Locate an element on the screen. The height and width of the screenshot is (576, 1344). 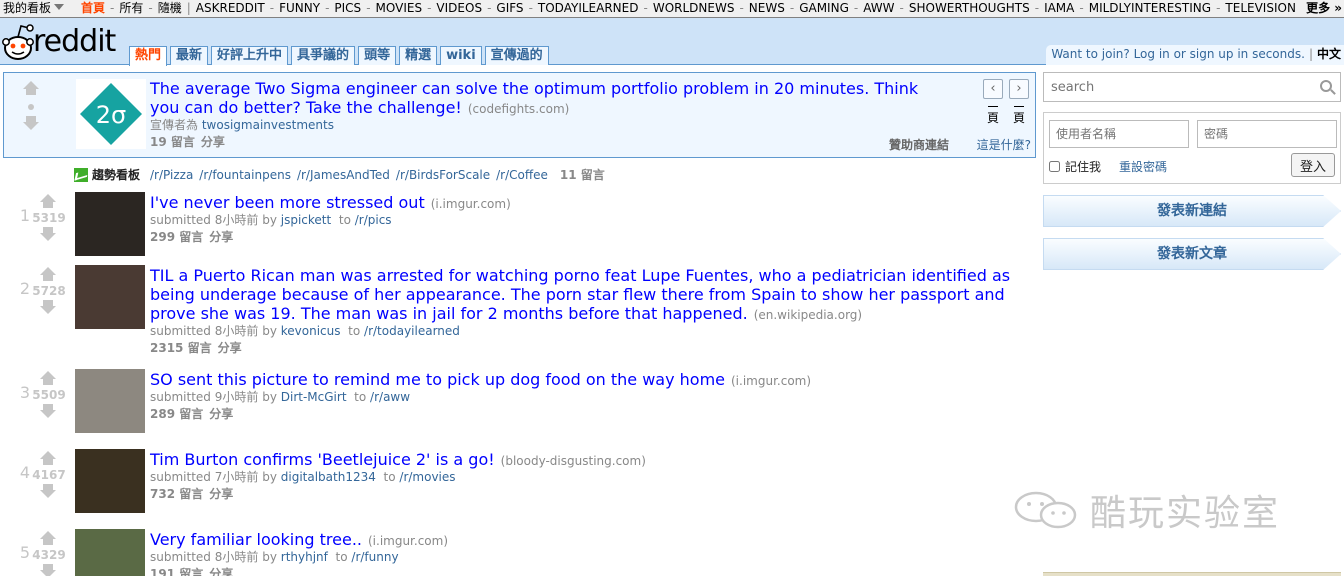
tab-3: 具爭議的 is located at coordinates (323, 55).